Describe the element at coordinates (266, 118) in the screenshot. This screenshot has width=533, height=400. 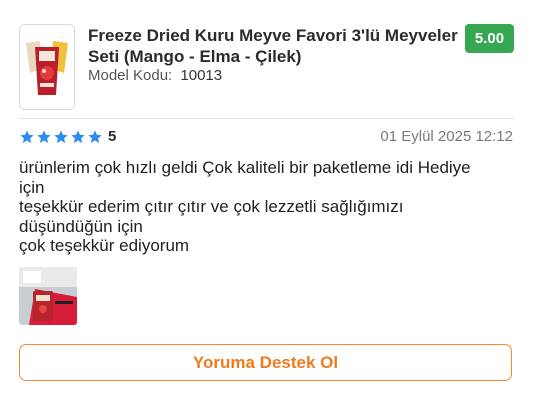
I see `divider` at that location.